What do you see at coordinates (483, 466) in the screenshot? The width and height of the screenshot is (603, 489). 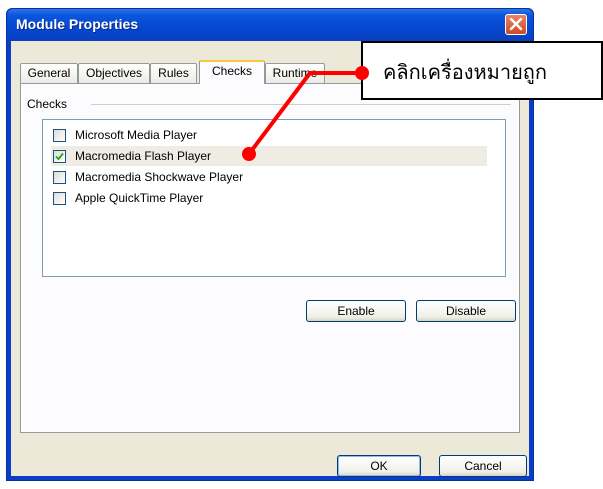 I see `cancel-button: Cancel` at bounding box center [483, 466].